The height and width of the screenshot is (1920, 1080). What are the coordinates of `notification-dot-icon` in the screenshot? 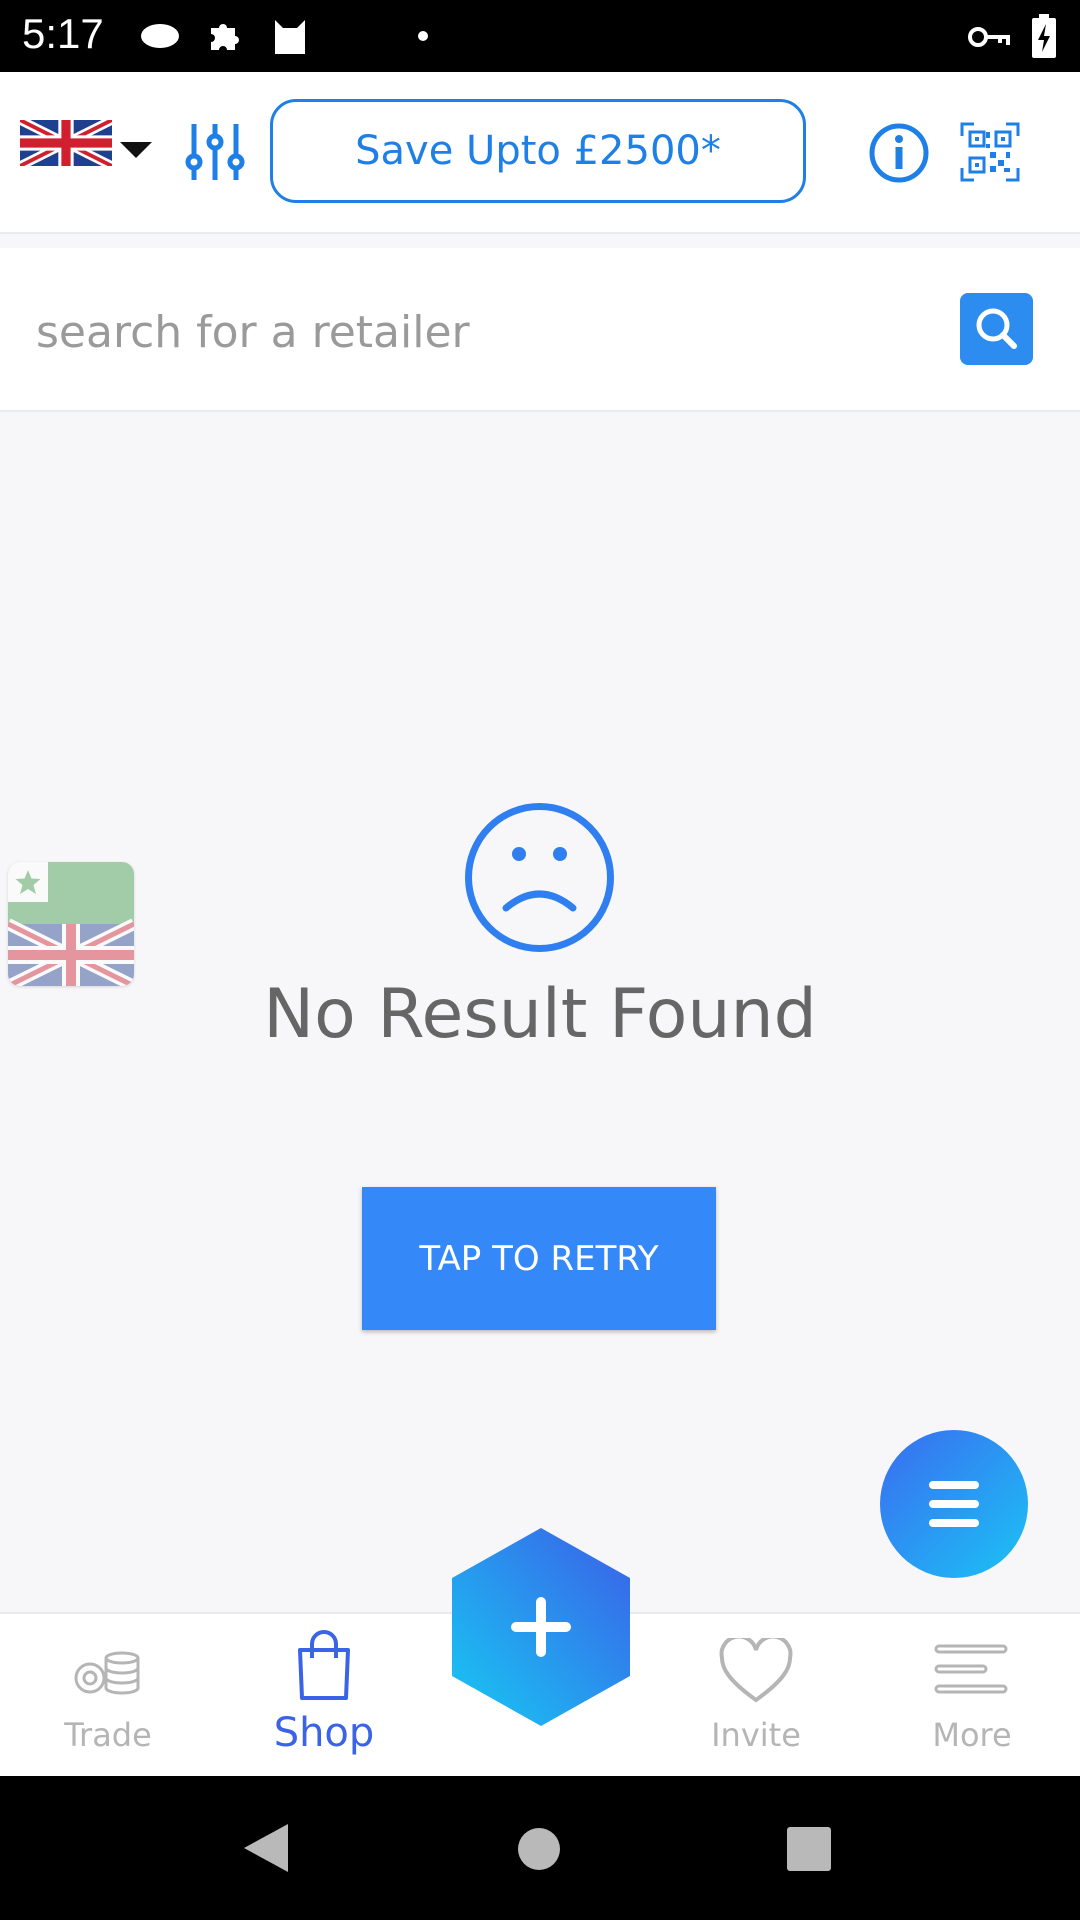 It's located at (423, 36).